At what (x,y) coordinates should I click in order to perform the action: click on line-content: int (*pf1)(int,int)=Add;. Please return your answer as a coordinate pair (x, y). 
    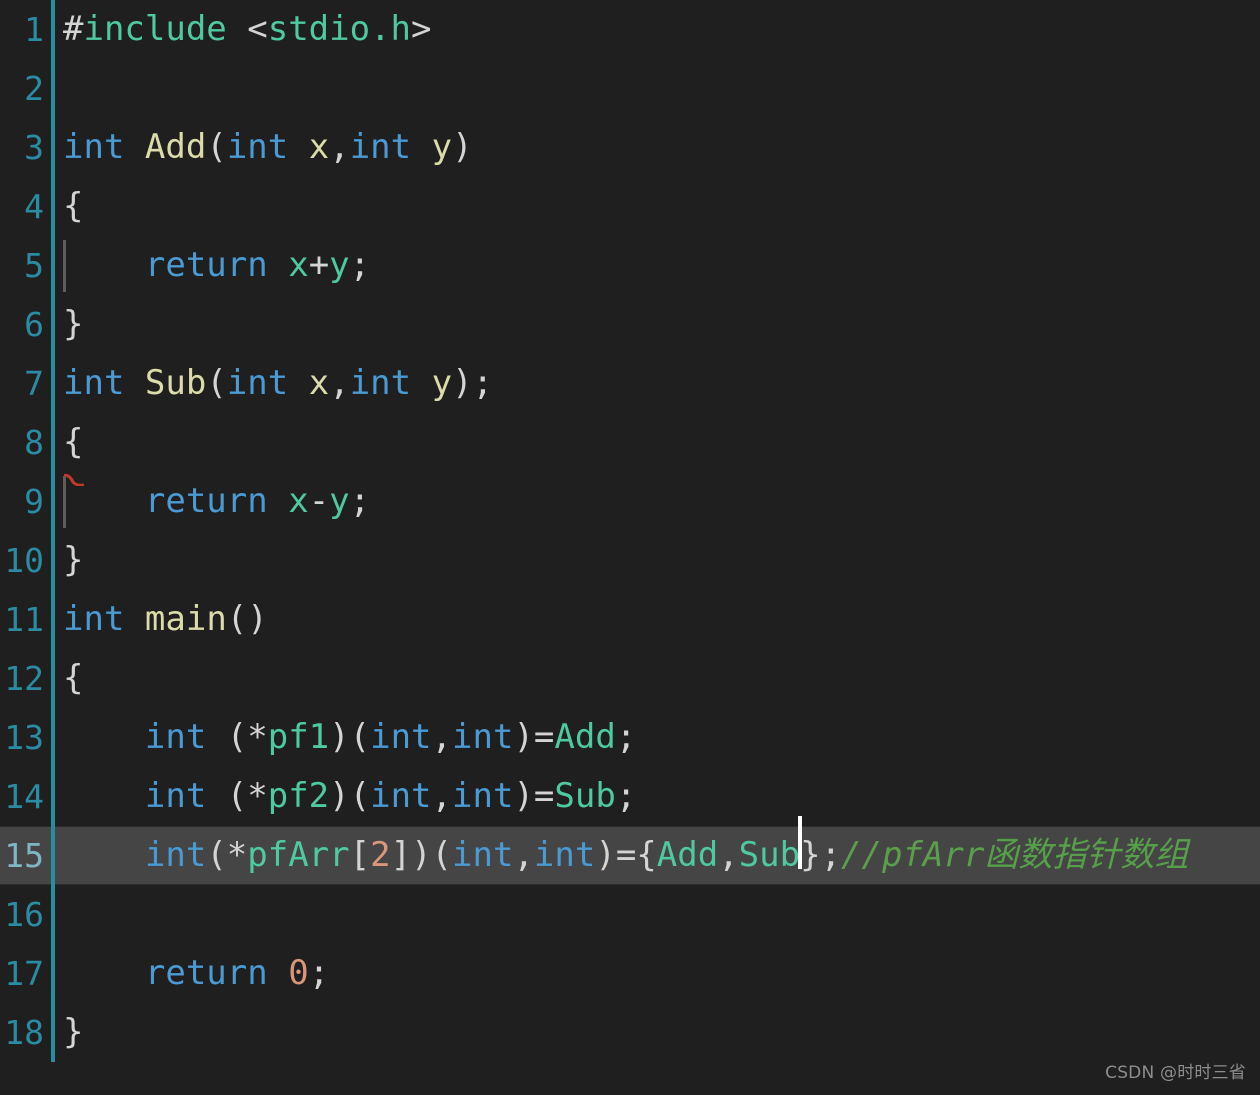
    Looking at the image, I should click on (349, 737).